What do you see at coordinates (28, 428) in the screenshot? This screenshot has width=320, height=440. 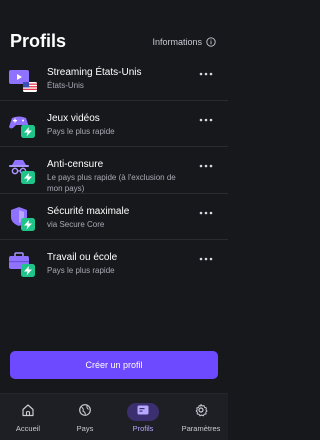 I see `tab-label: Accueil` at bounding box center [28, 428].